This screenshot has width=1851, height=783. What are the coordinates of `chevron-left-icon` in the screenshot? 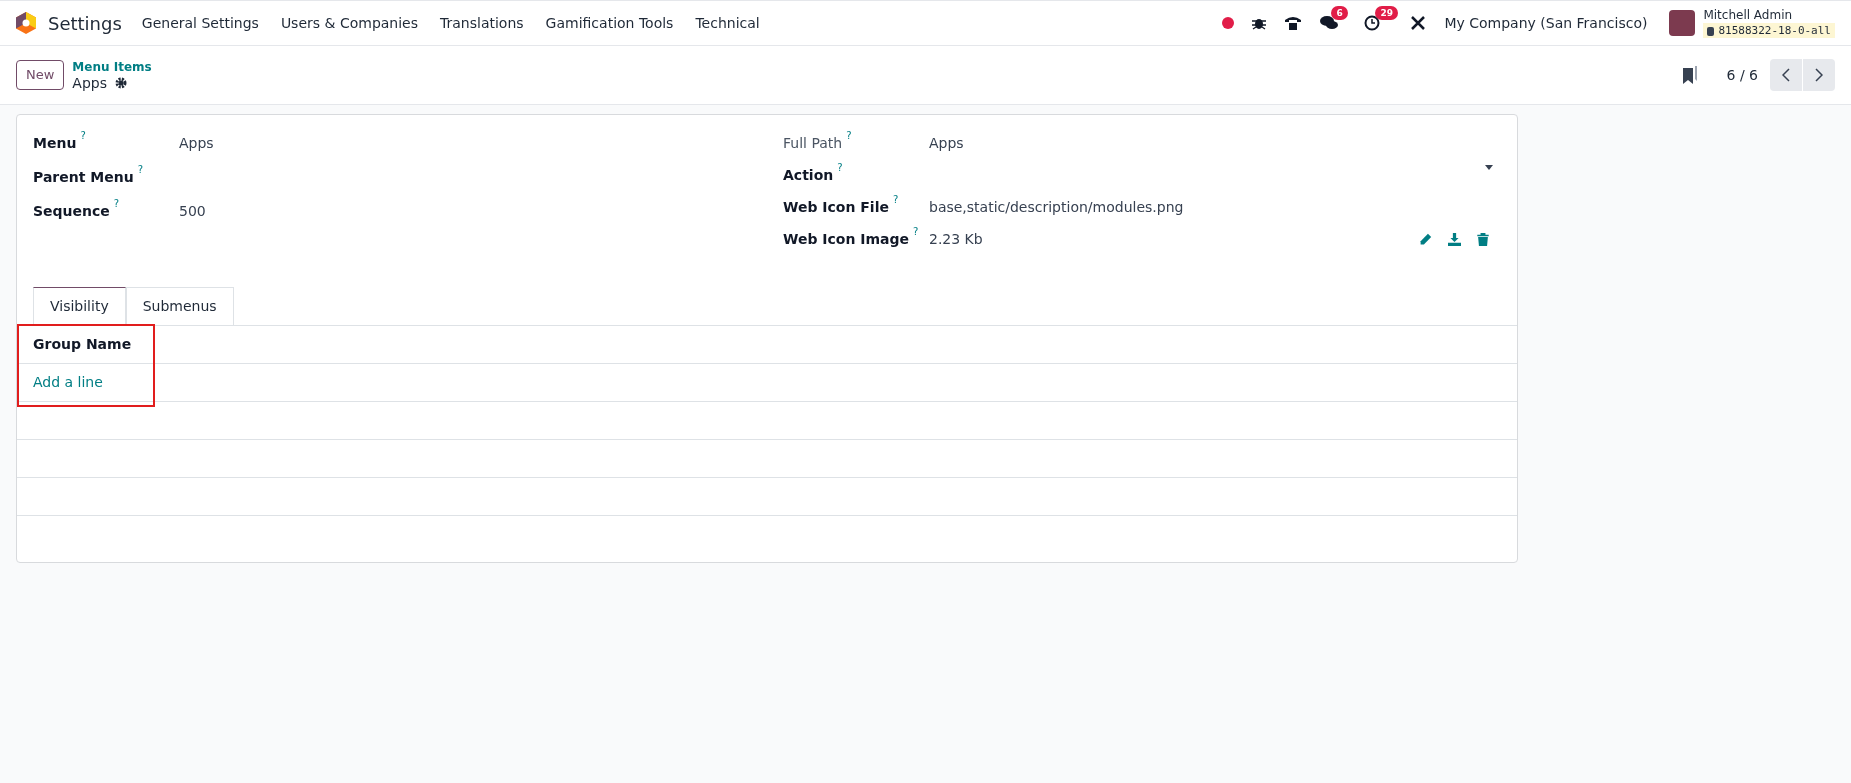 It's located at (1786, 75).